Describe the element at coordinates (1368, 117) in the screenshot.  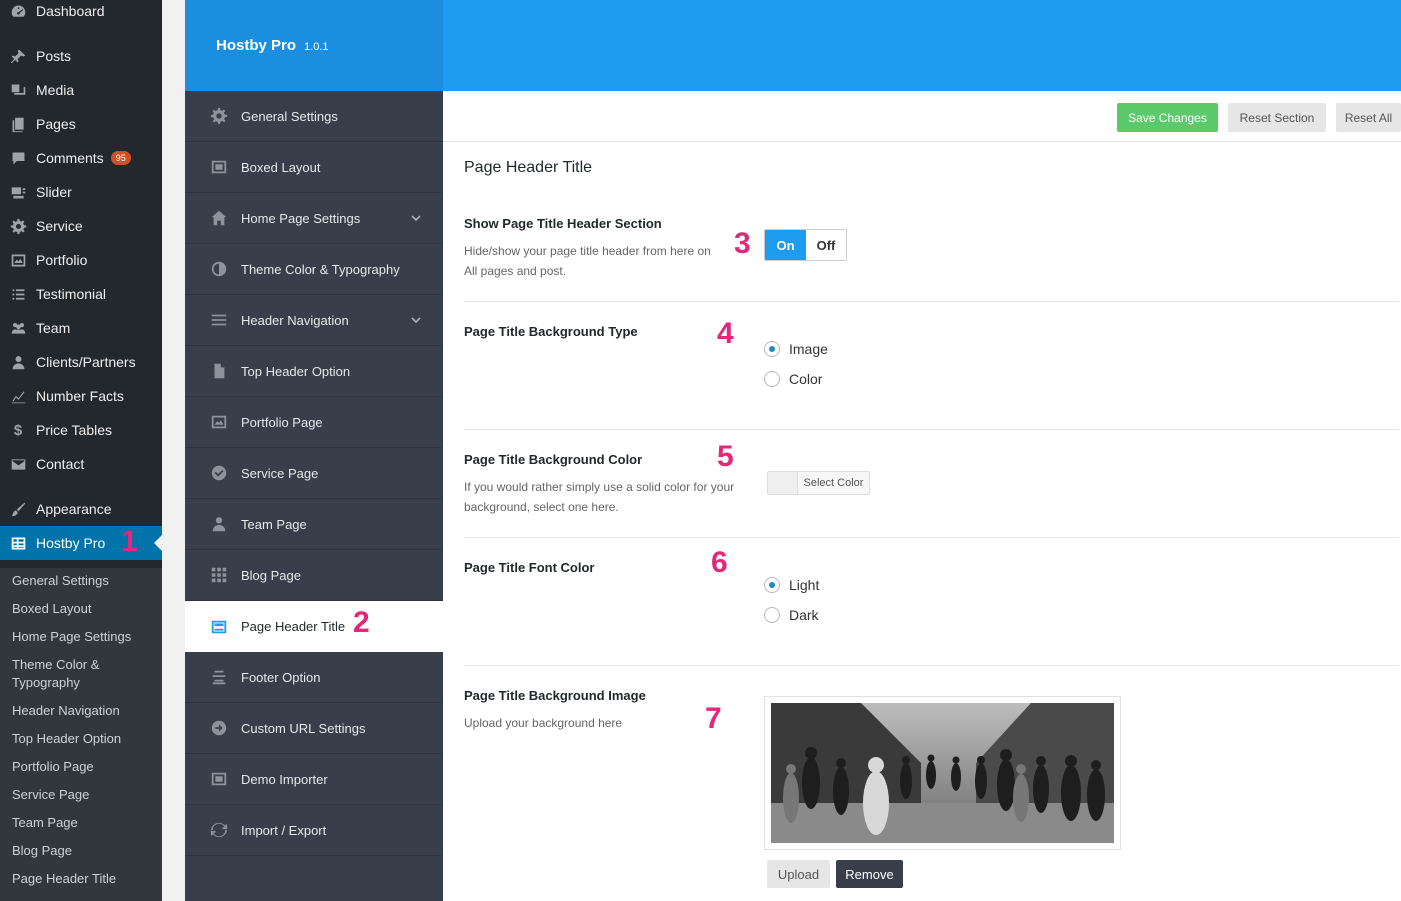
I see `reset-all-button: Reset All` at that location.